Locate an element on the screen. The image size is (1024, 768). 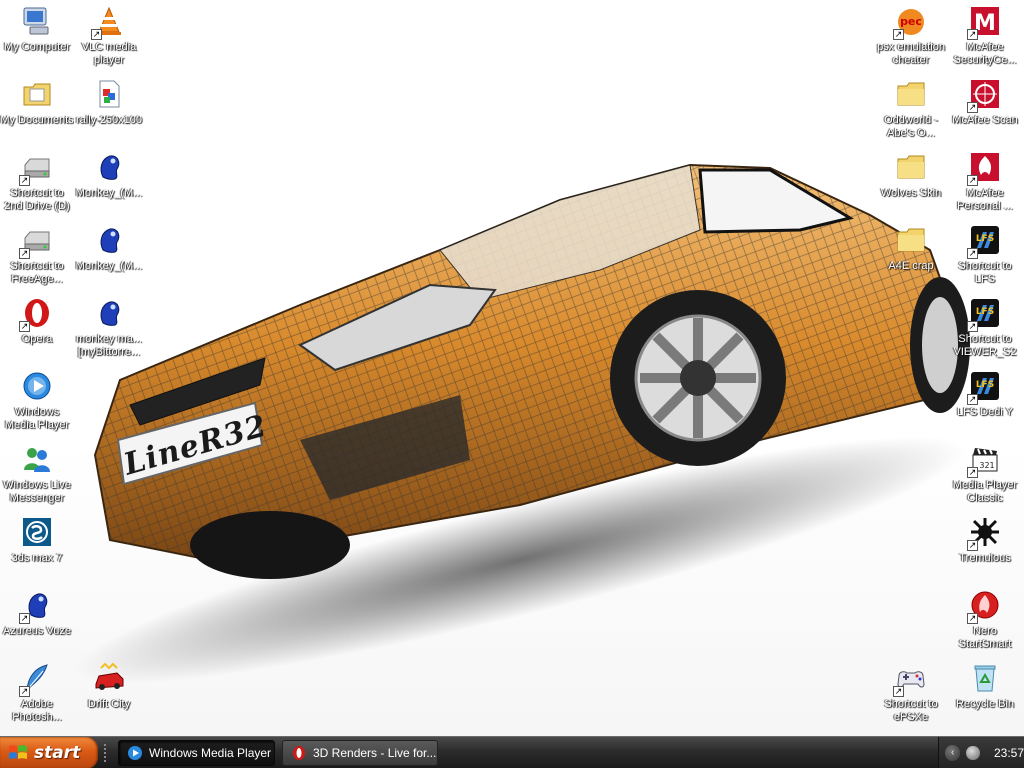
desktop-icon-rally: rally-250x100 is located at coordinates (109, 111).